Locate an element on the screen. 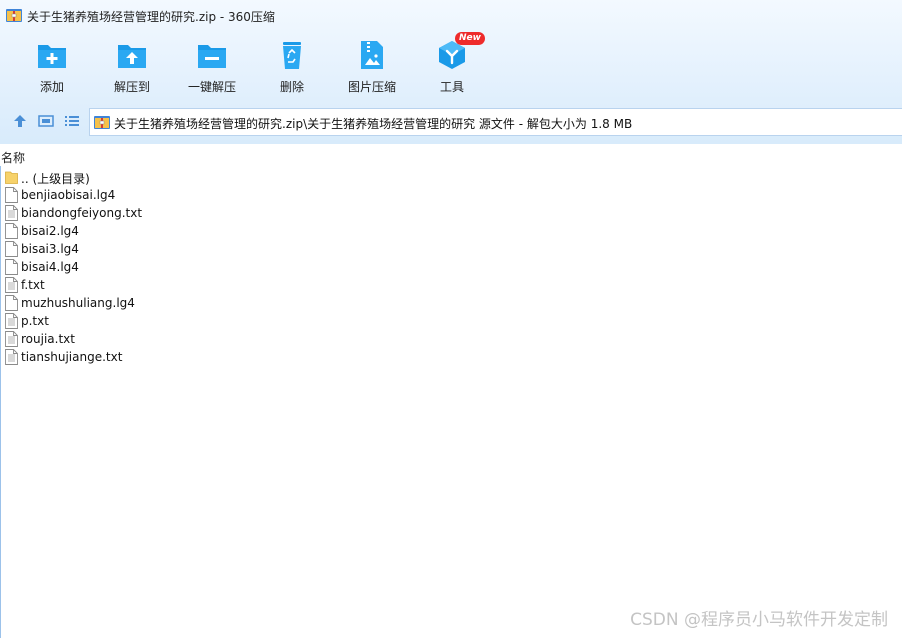  file-row: bisai2.lg4 is located at coordinates (200, 231).